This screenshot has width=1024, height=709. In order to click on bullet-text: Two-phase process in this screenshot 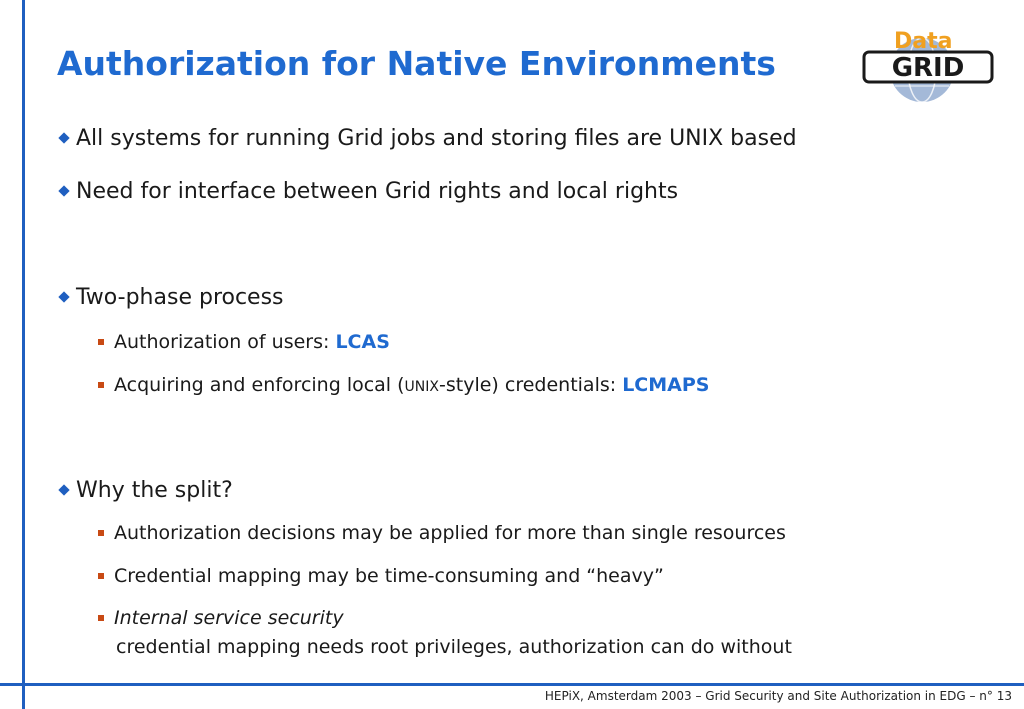, I will do `click(180, 297)`.